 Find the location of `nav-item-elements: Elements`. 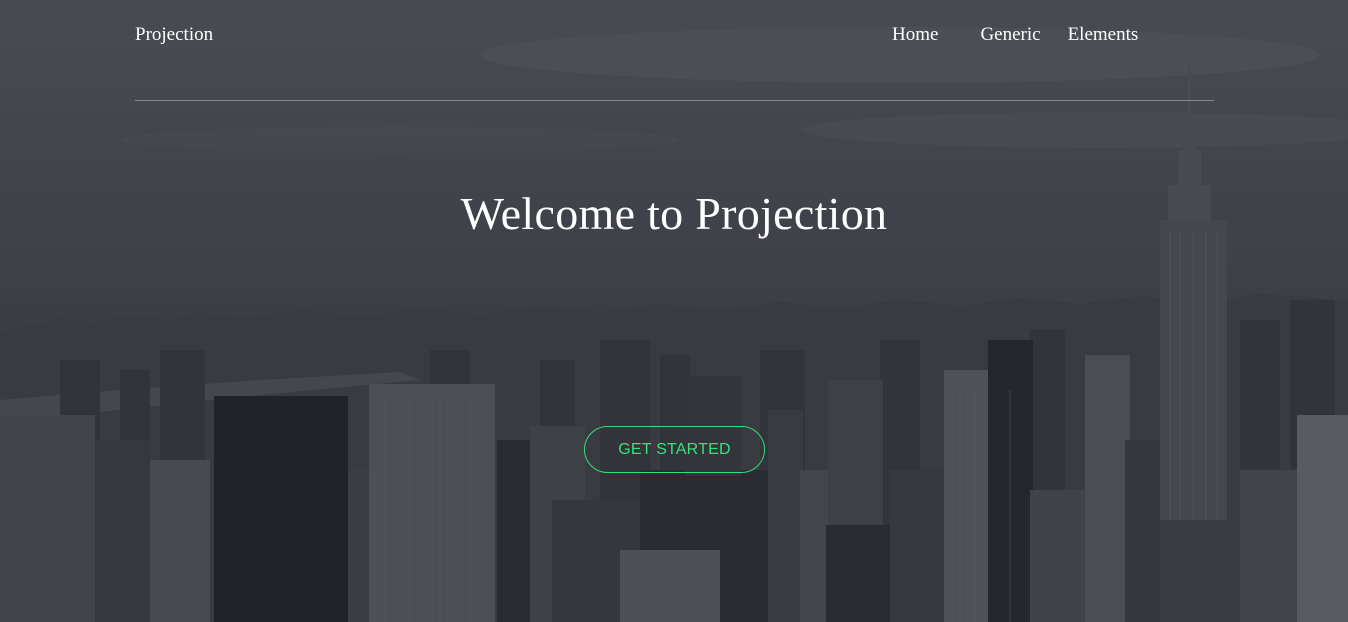

nav-item-elements: Elements is located at coordinates (1103, 35).